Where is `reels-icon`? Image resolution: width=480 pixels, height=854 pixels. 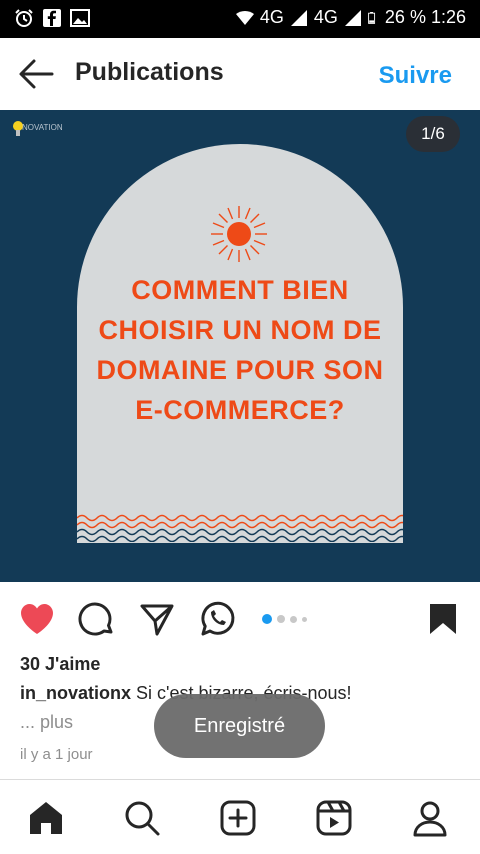 reels-icon is located at coordinates (334, 818).